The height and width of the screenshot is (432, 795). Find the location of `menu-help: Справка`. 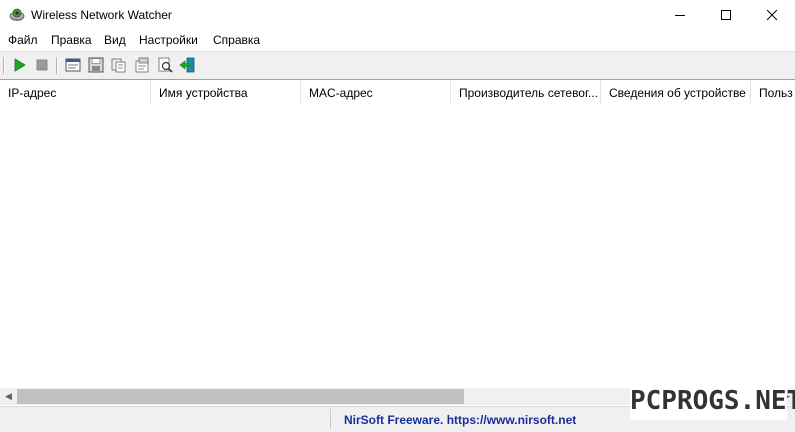

menu-help: Справка is located at coordinates (236, 40).